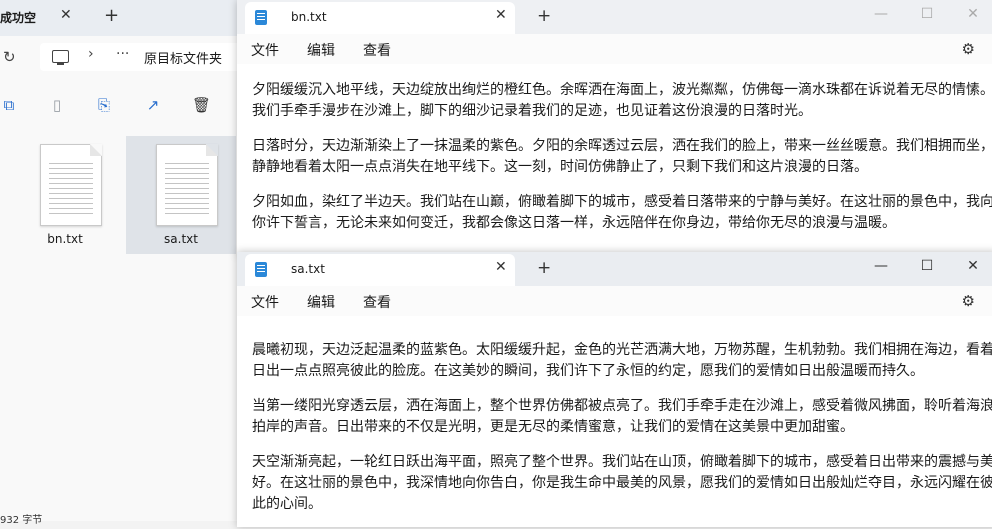 The width and height of the screenshot is (992, 529). What do you see at coordinates (380, 18) in the screenshot?
I see `tab-bn: bn.txt ✕` at bounding box center [380, 18].